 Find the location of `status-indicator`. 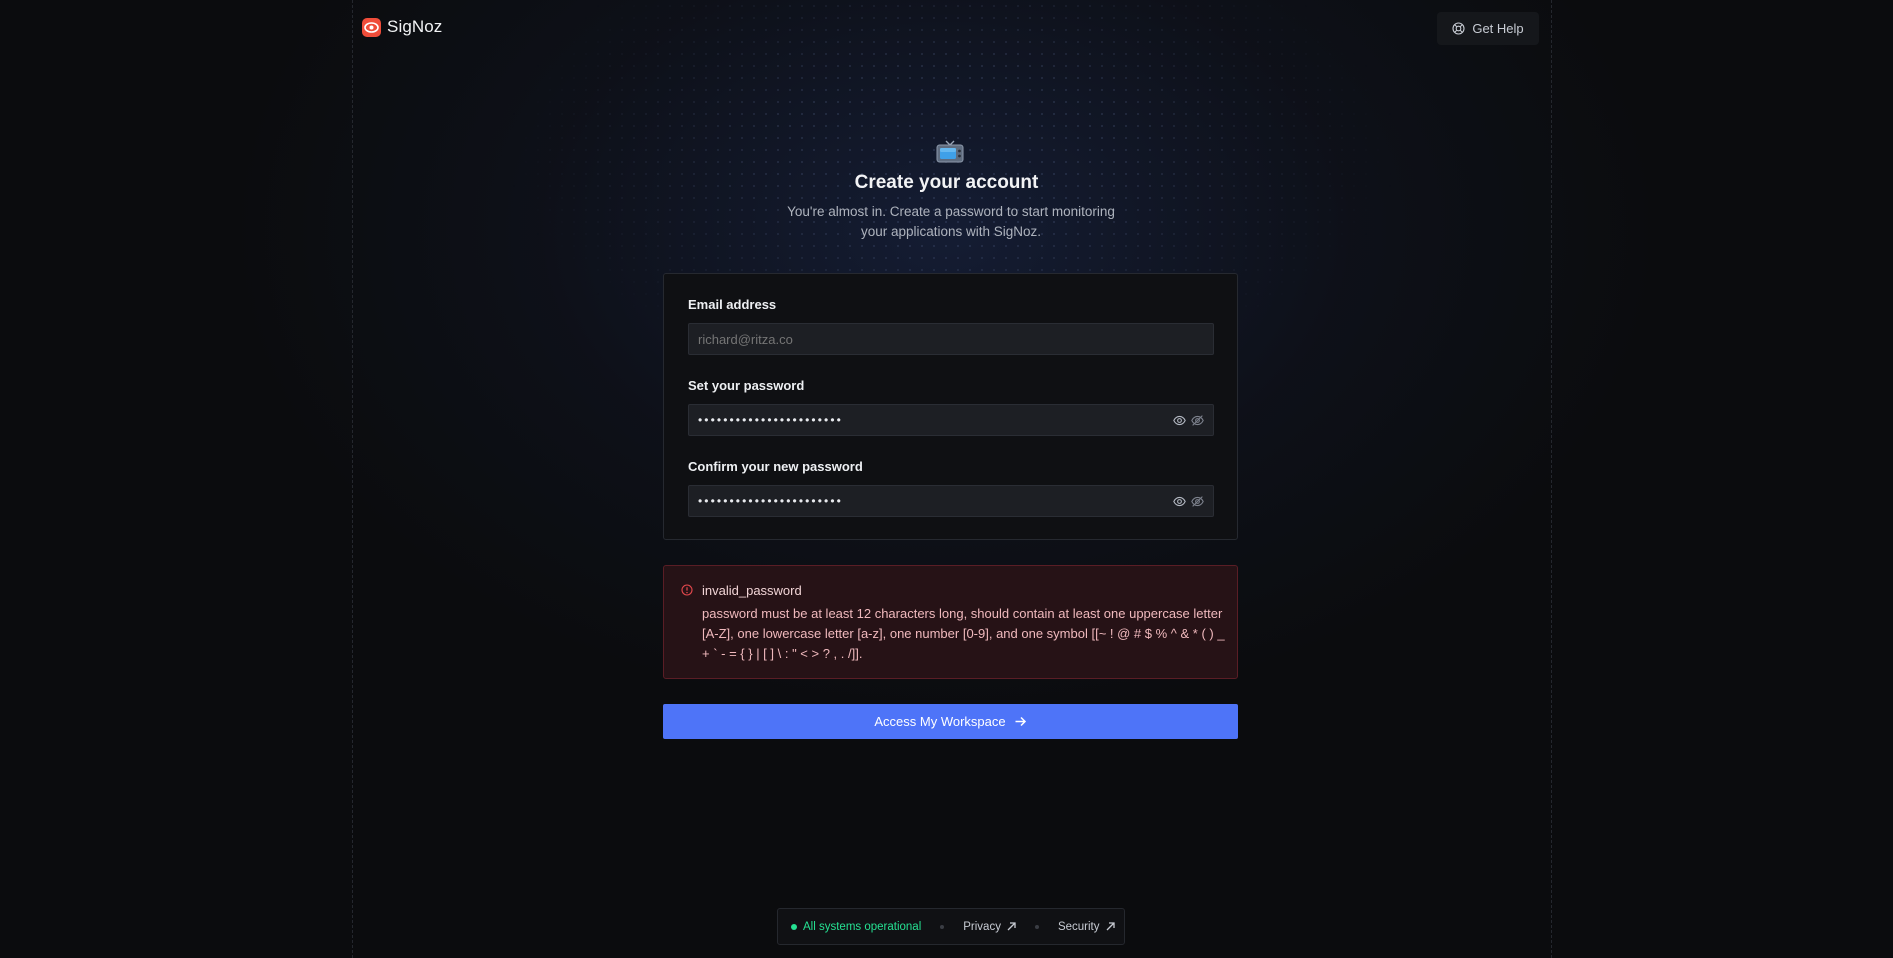

status-indicator is located at coordinates (794, 926).